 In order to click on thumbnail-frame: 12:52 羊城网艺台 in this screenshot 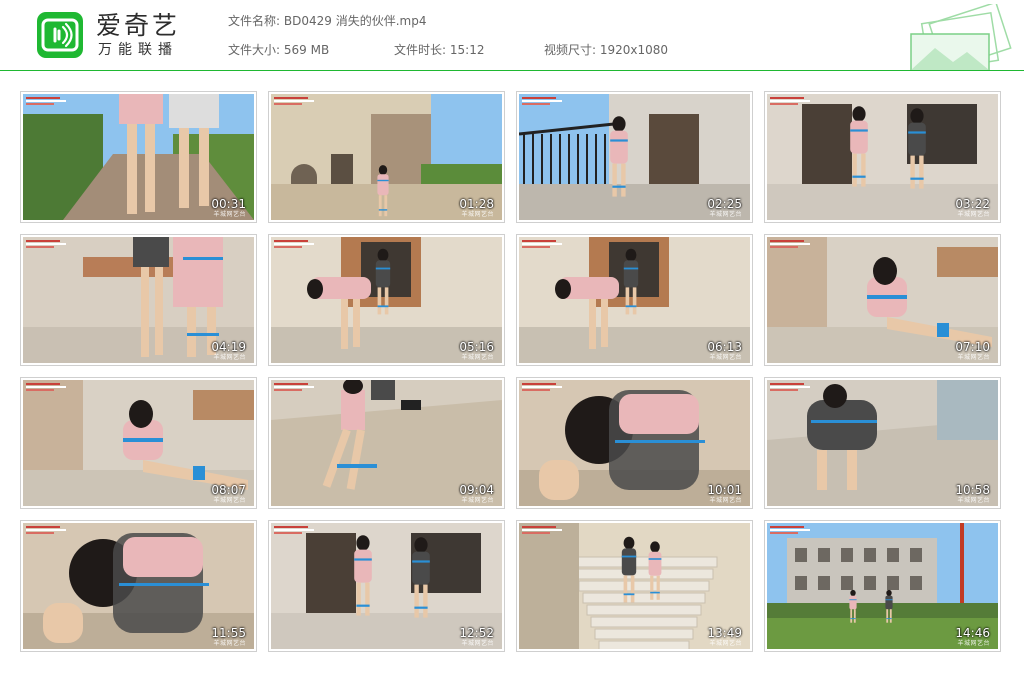, I will do `click(386, 586)`.